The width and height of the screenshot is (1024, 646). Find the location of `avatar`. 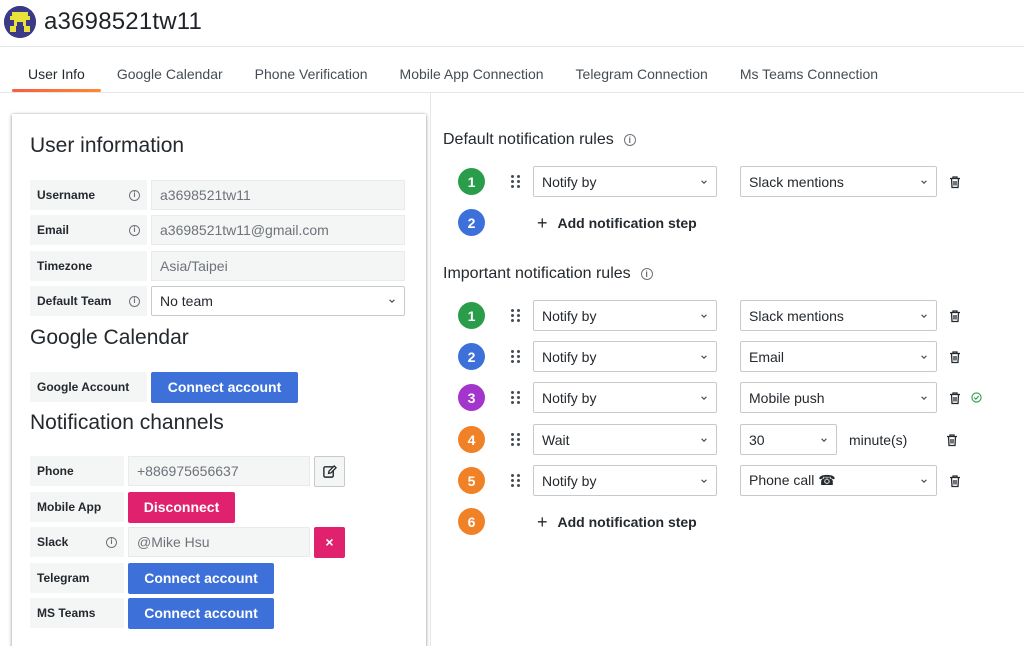

avatar is located at coordinates (20, 22).